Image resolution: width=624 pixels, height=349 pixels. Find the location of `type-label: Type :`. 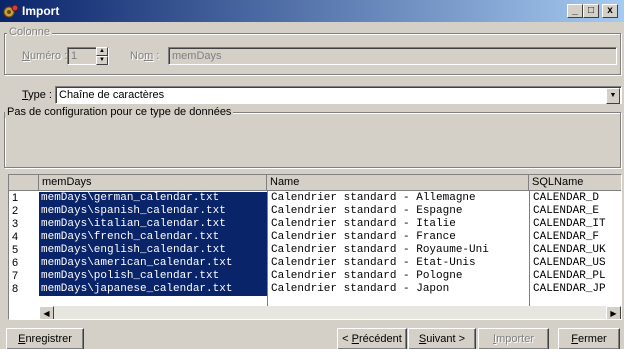

type-label: Type : is located at coordinates (37, 95).